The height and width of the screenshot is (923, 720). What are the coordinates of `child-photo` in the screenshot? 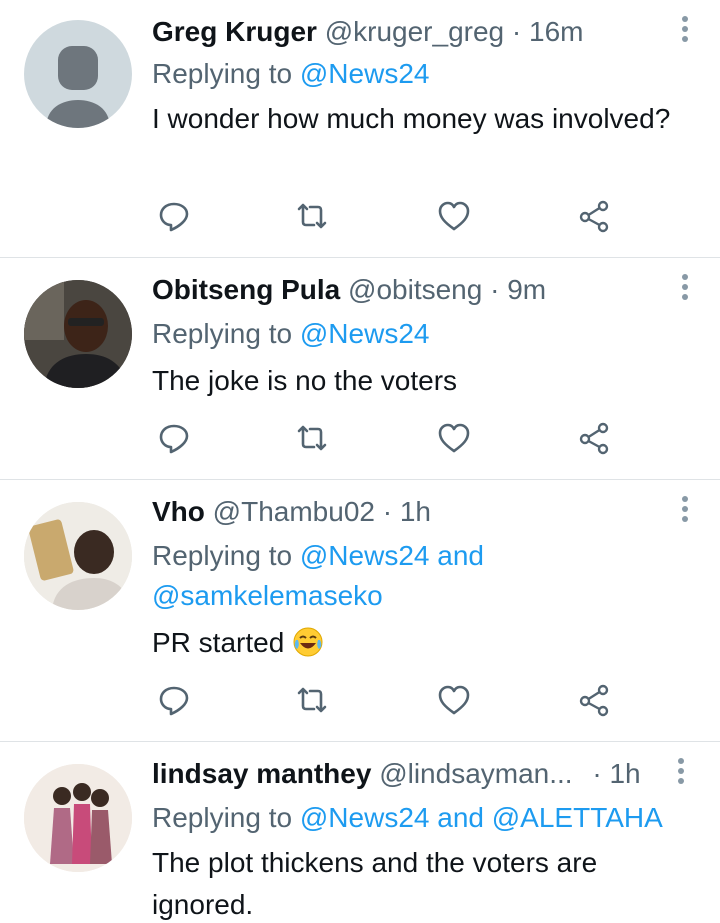 It's located at (78, 556).